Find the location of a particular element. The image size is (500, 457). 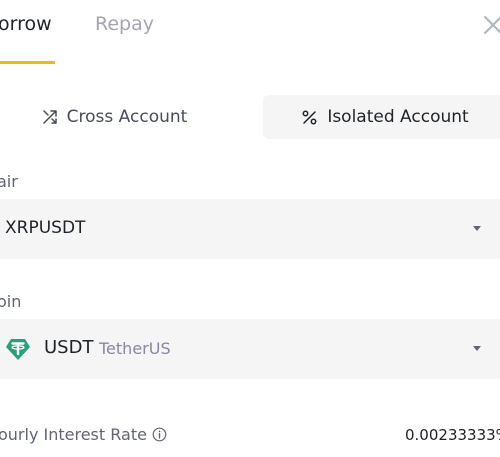

active-tab-indicator is located at coordinates (27, 62).